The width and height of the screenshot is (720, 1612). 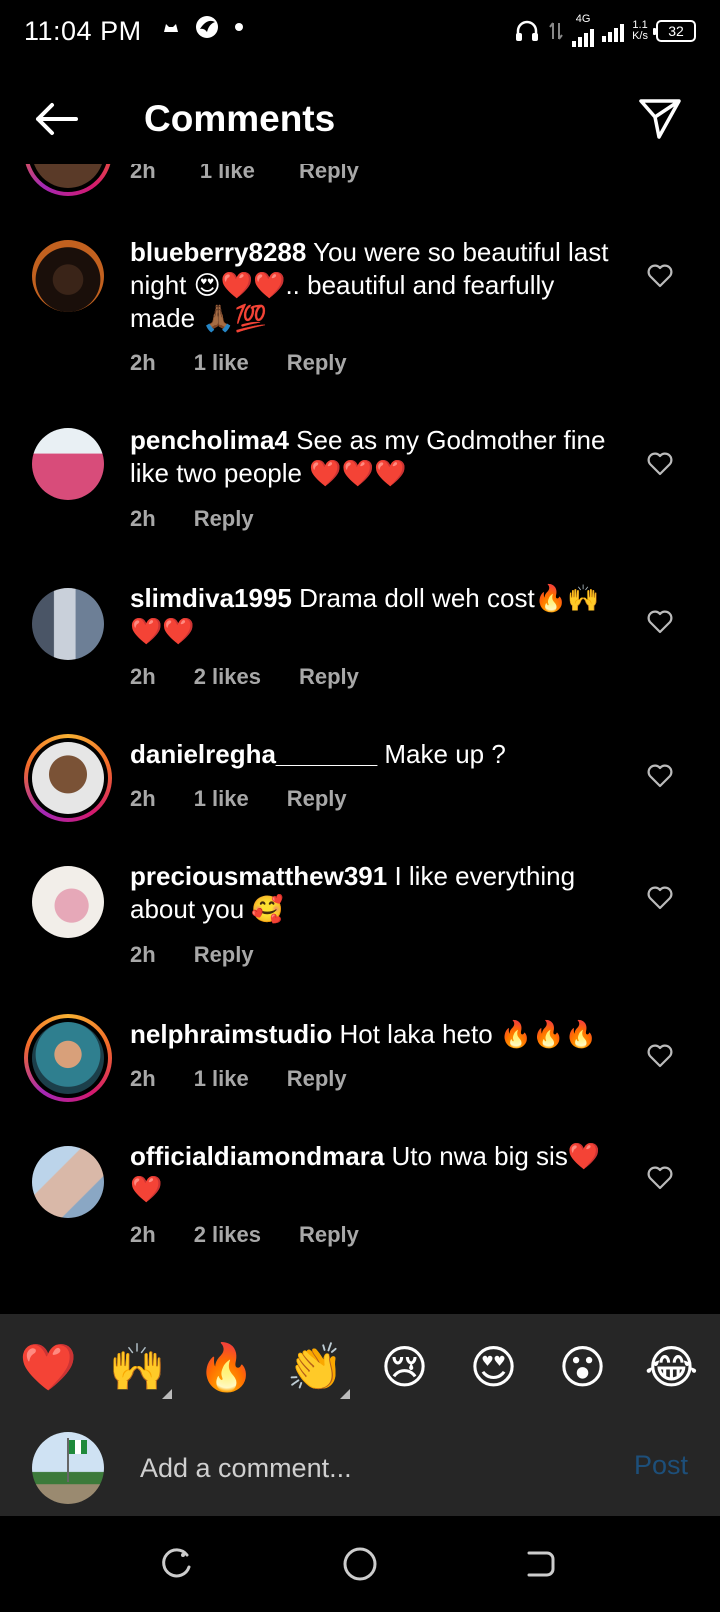 I want to click on reaction-emoji: 🙌, so click(x=137, y=1366).